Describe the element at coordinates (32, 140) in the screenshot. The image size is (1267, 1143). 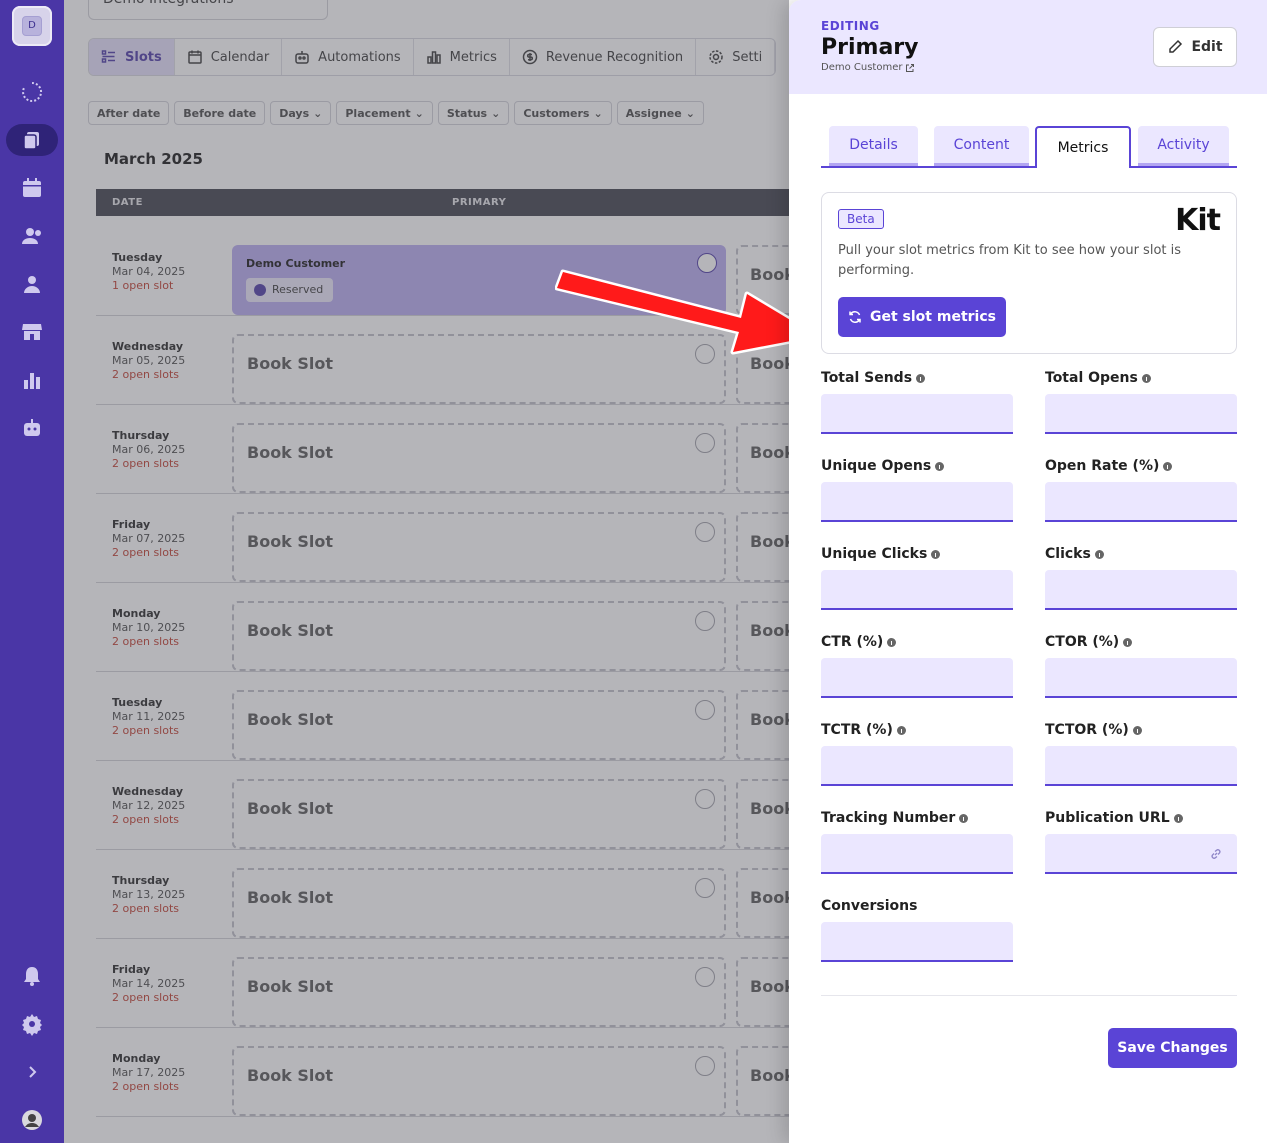
I see `slots-icon` at that location.